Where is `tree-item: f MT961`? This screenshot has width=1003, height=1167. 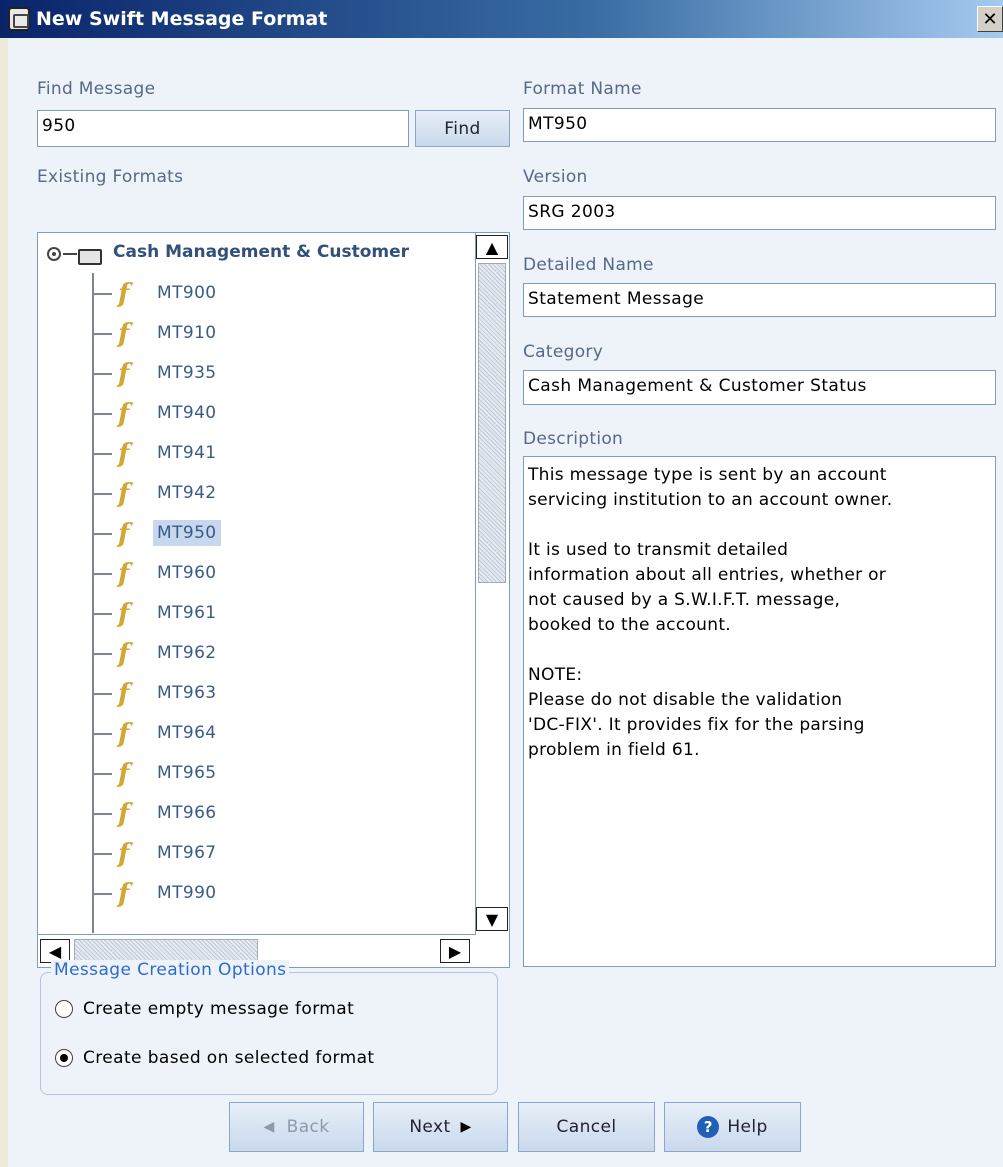 tree-item: f MT961 is located at coordinates (248, 613).